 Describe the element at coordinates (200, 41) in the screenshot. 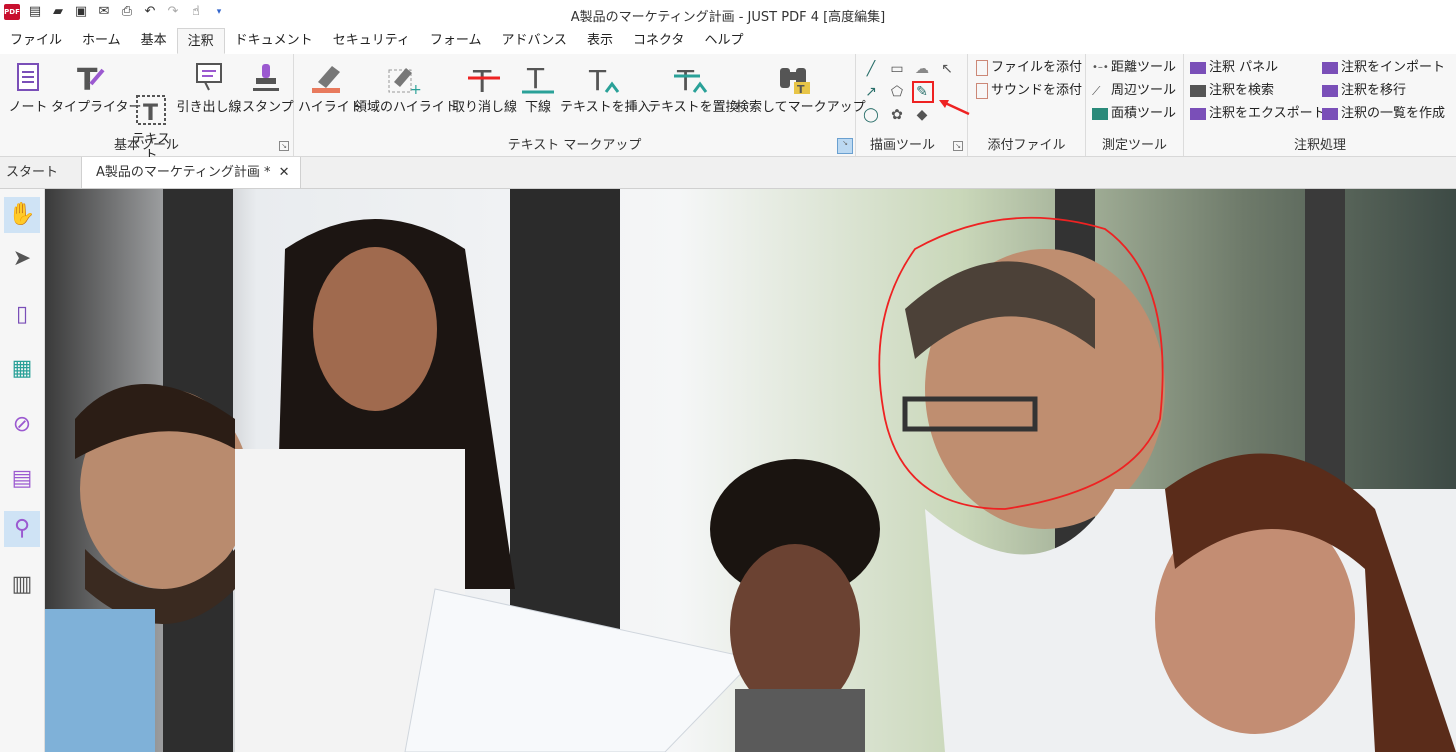

I see `tab-annotation: 注釈` at that location.